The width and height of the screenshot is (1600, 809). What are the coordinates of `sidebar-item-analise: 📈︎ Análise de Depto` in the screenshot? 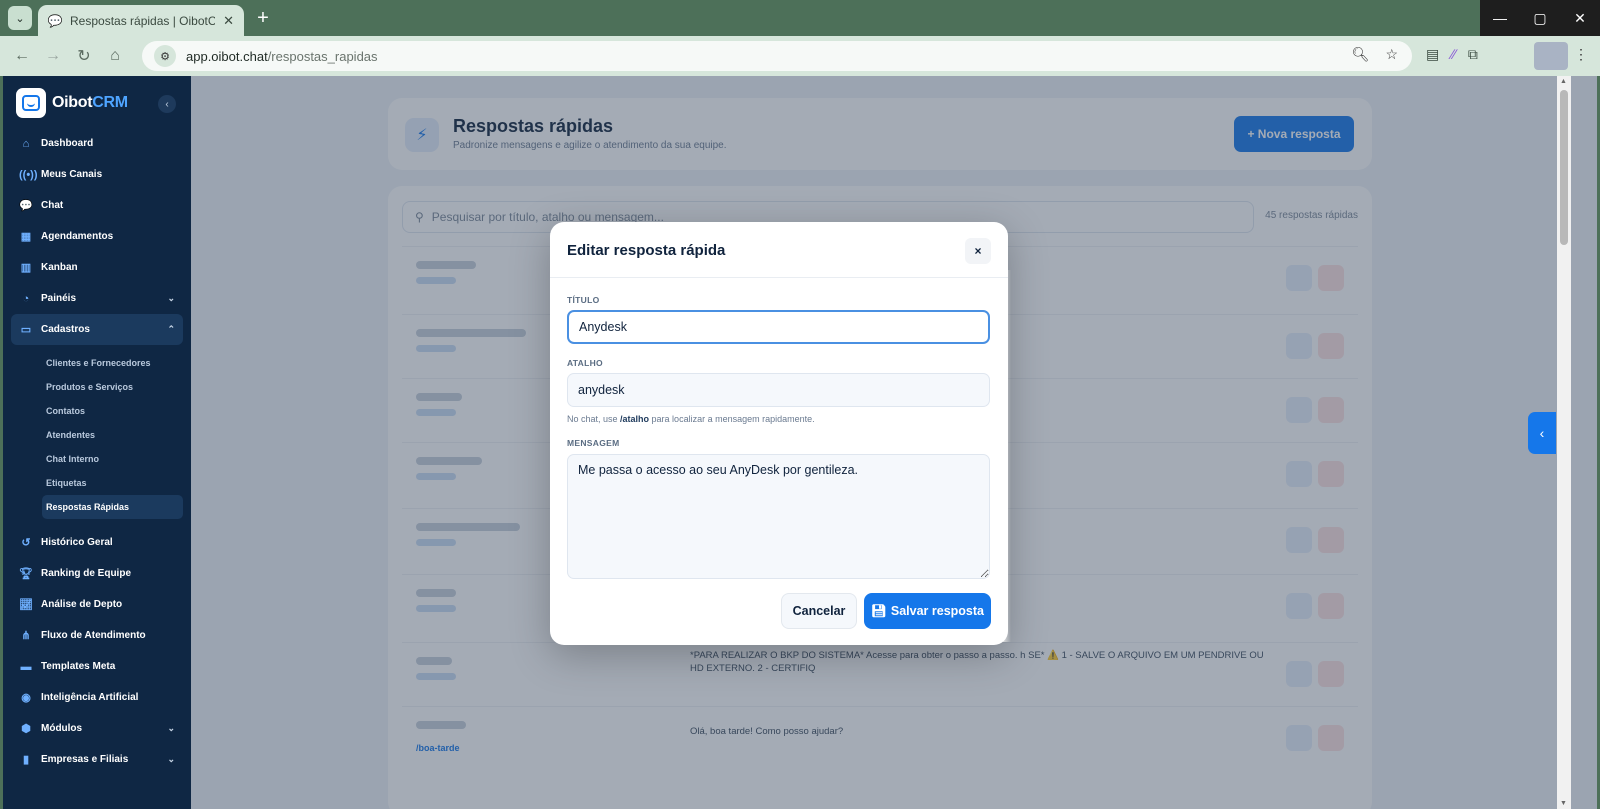 It's located at (97, 604).